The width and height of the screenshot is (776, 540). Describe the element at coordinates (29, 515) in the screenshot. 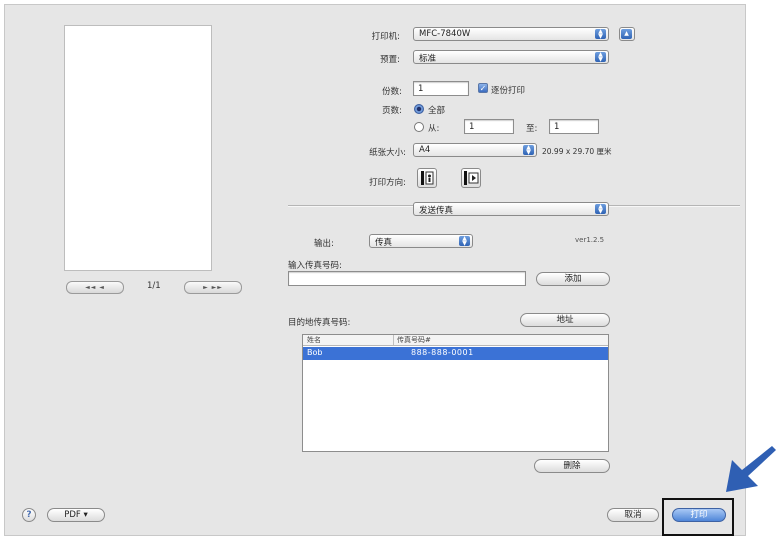

I see `help-button: ?` at that location.